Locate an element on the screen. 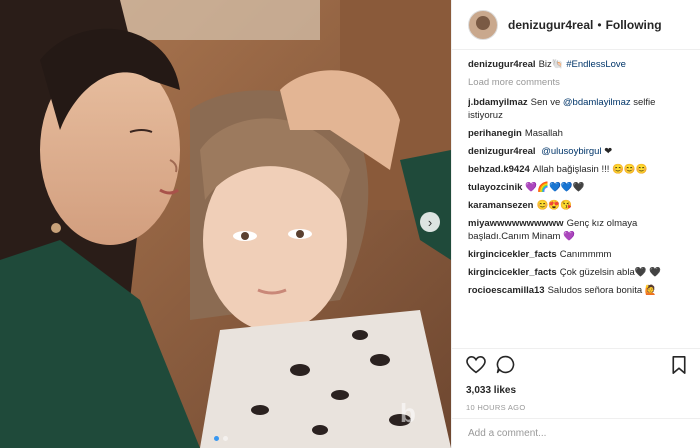 Image resolution: width=700 pixels, height=448 pixels. comment-mention: @bdamlayilmaz is located at coordinates (597, 102).